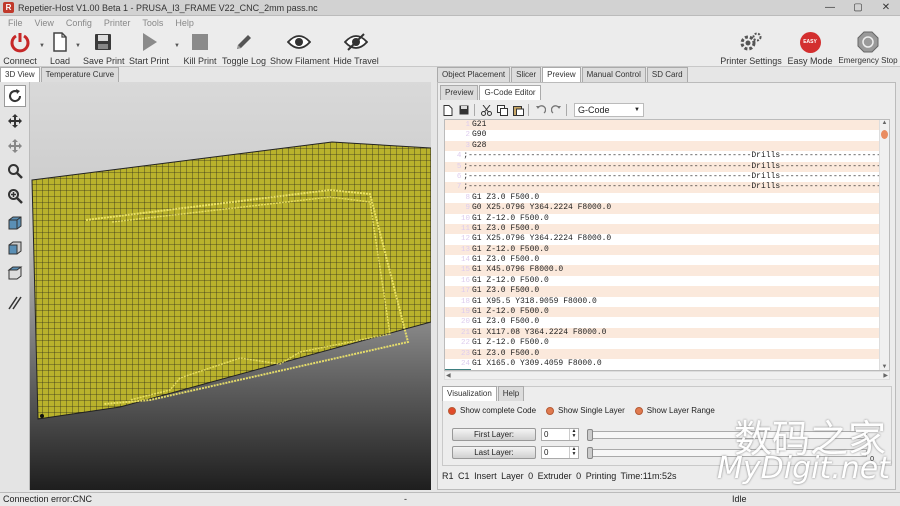 The image size is (900, 506). Describe the element at coordinates (152, 23) in the screenshot. I see `menu-tools: Tools` at that location.